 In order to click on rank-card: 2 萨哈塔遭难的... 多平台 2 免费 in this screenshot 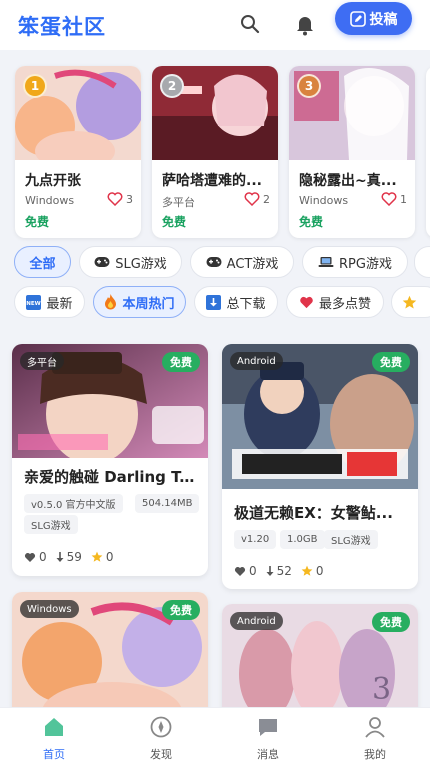, I will do `click(215, 152)`.